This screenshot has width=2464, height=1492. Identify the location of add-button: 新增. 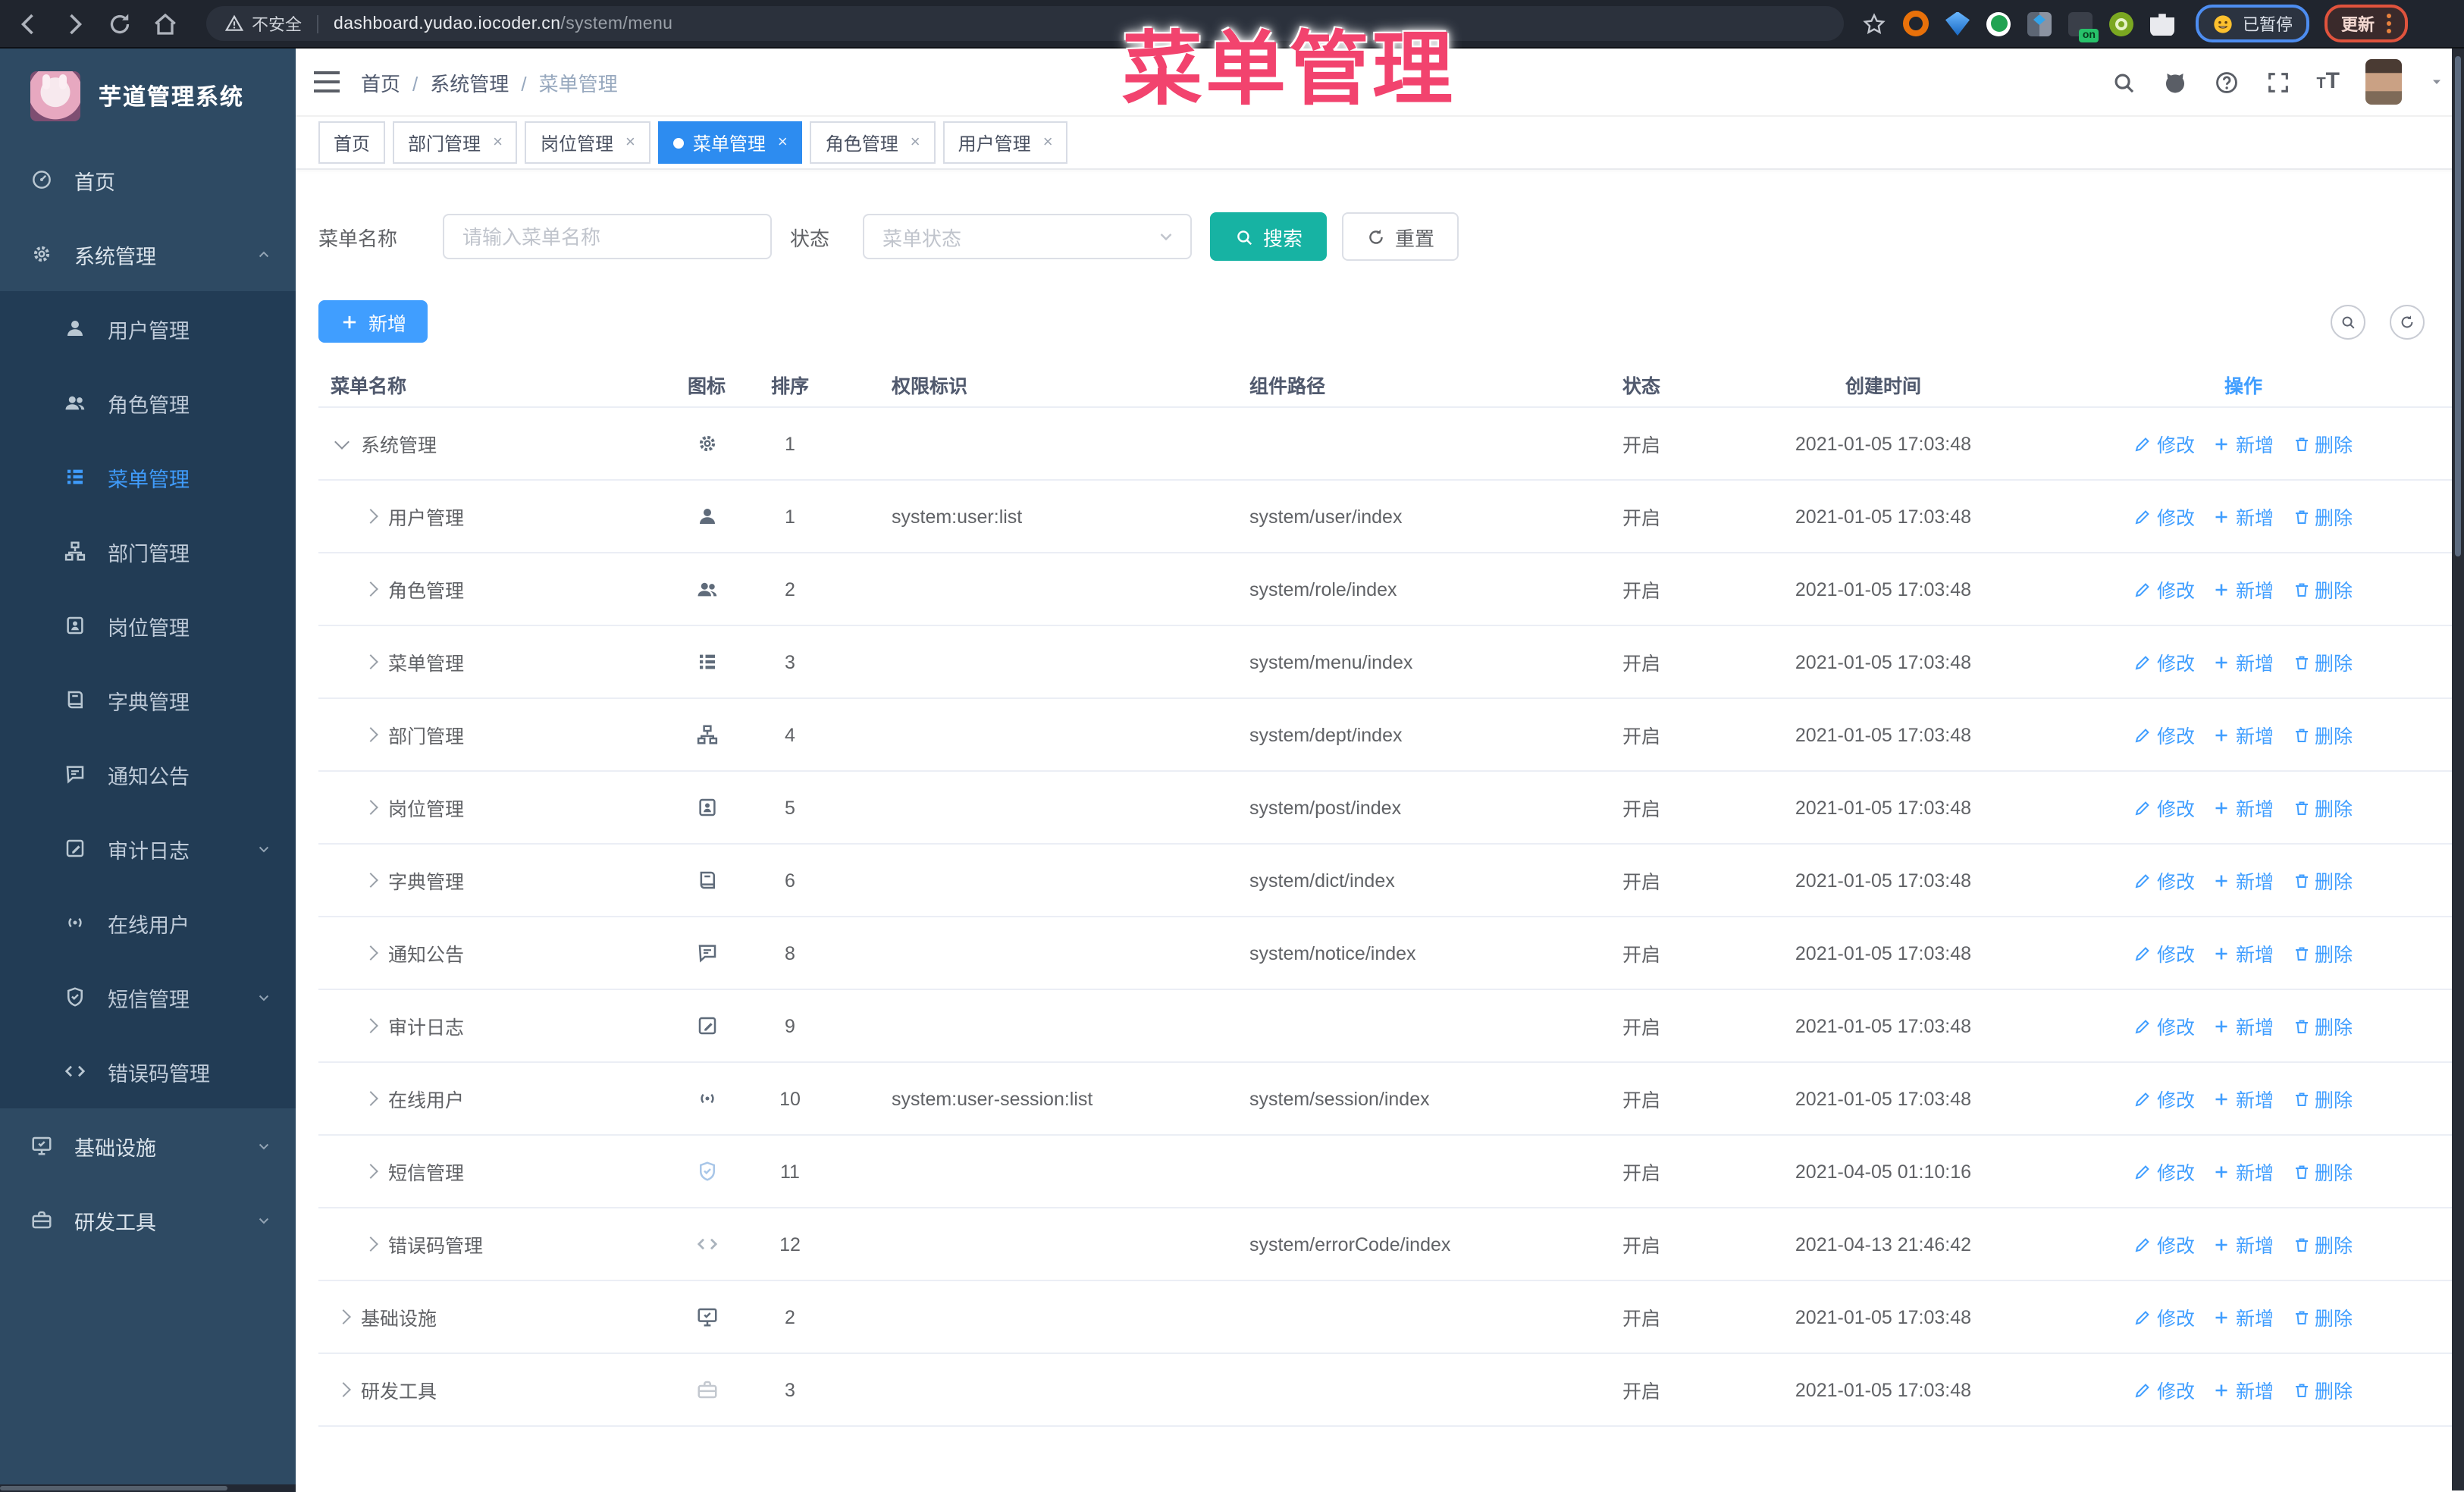
(373, 321).